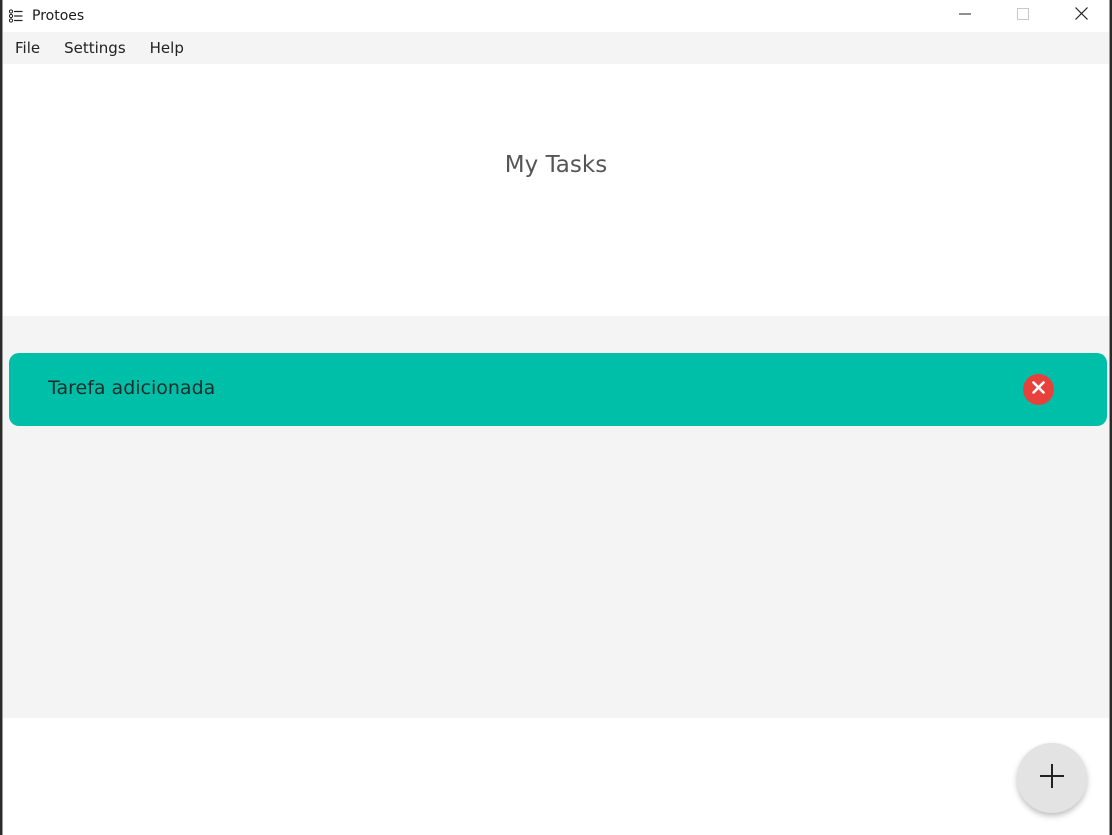  What do you see at coordinates (95, 48) in the screenshot?
I see `menu-settings: Settings` at bounding box center [95, 48].